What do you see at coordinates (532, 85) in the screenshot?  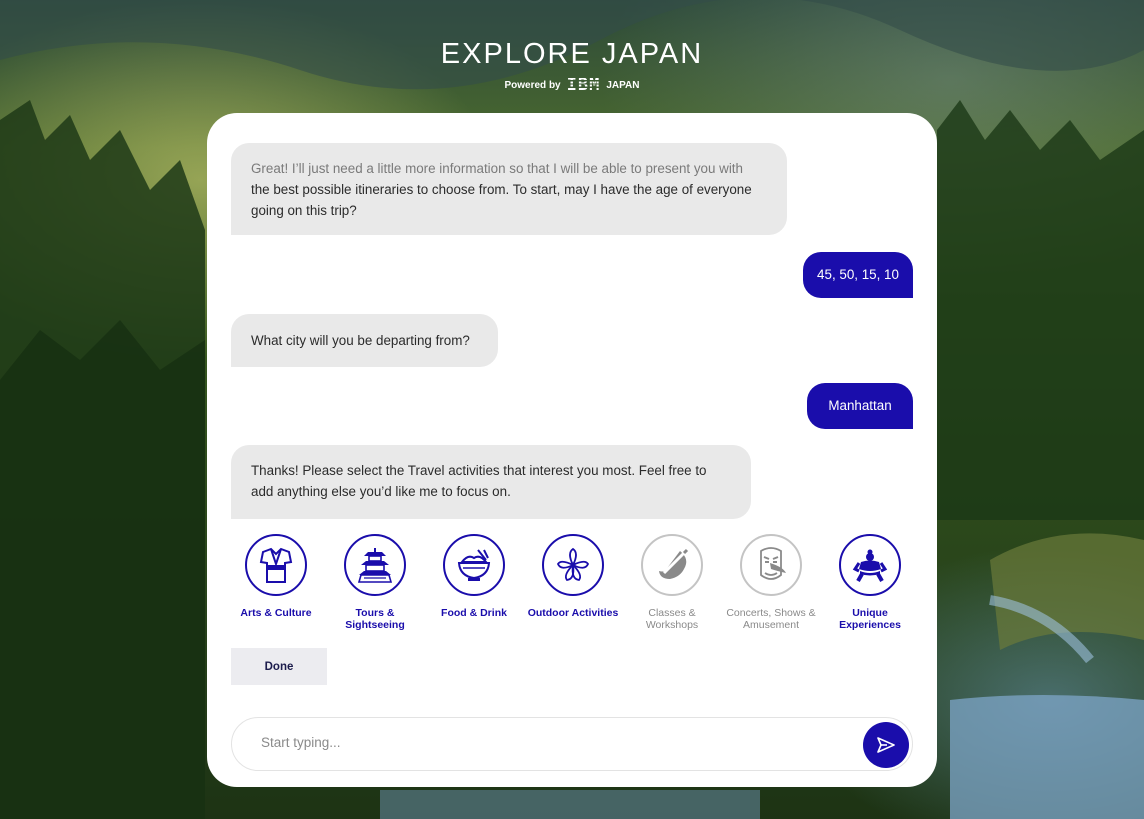 I see `powered-by-label: Powered by` at bounding box center [532, 85].